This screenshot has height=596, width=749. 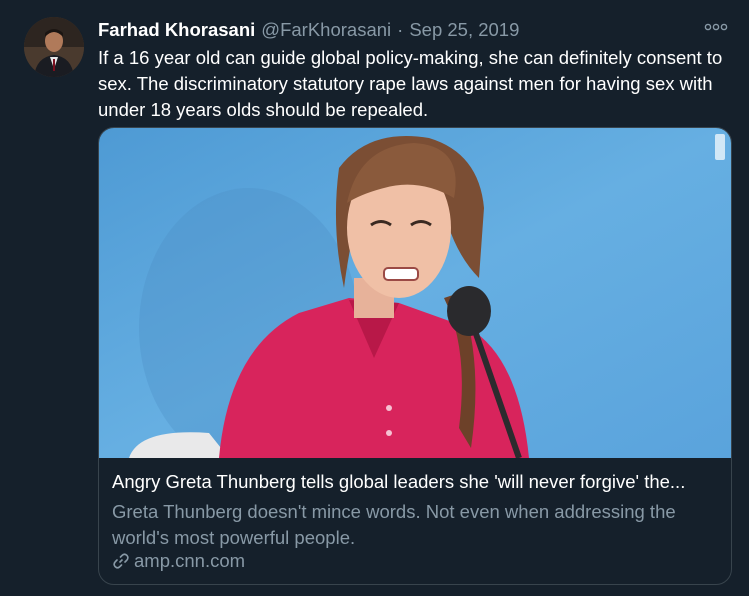 I want to click on card-domain-text: amp.cnn.com, so click(x=190, y=560).